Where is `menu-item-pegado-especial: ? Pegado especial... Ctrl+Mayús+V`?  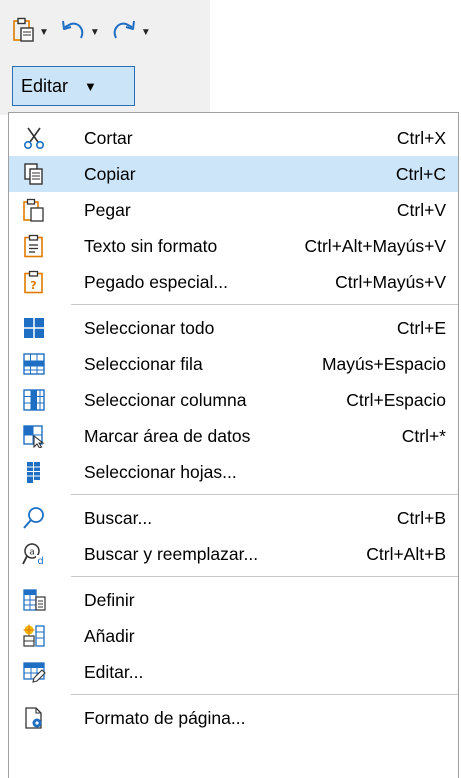
menu-item-pegado-especial: ? Pegado especial... Ctrl+Mayús+V is located at coordinates (233, 282).